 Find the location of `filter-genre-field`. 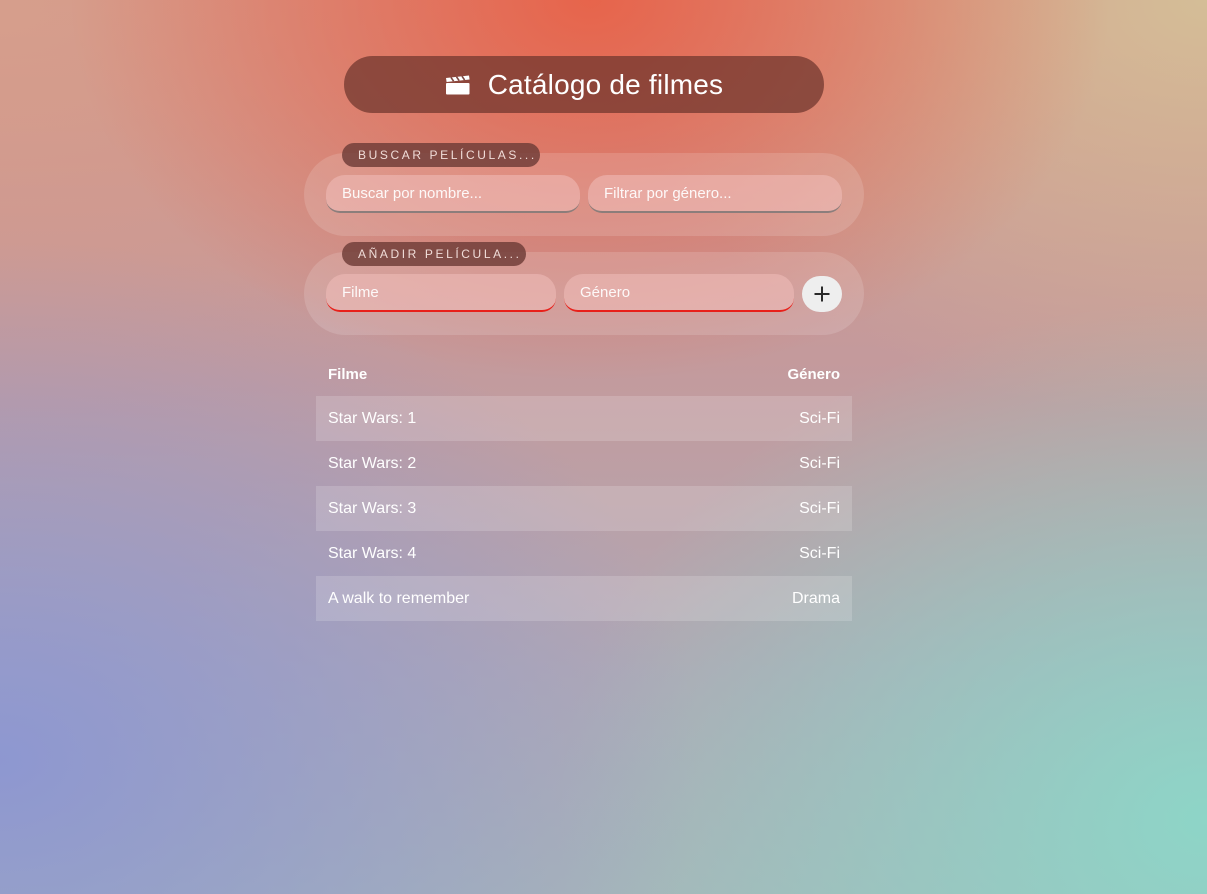

filter-genre-field is located at coordinates (715, 194).